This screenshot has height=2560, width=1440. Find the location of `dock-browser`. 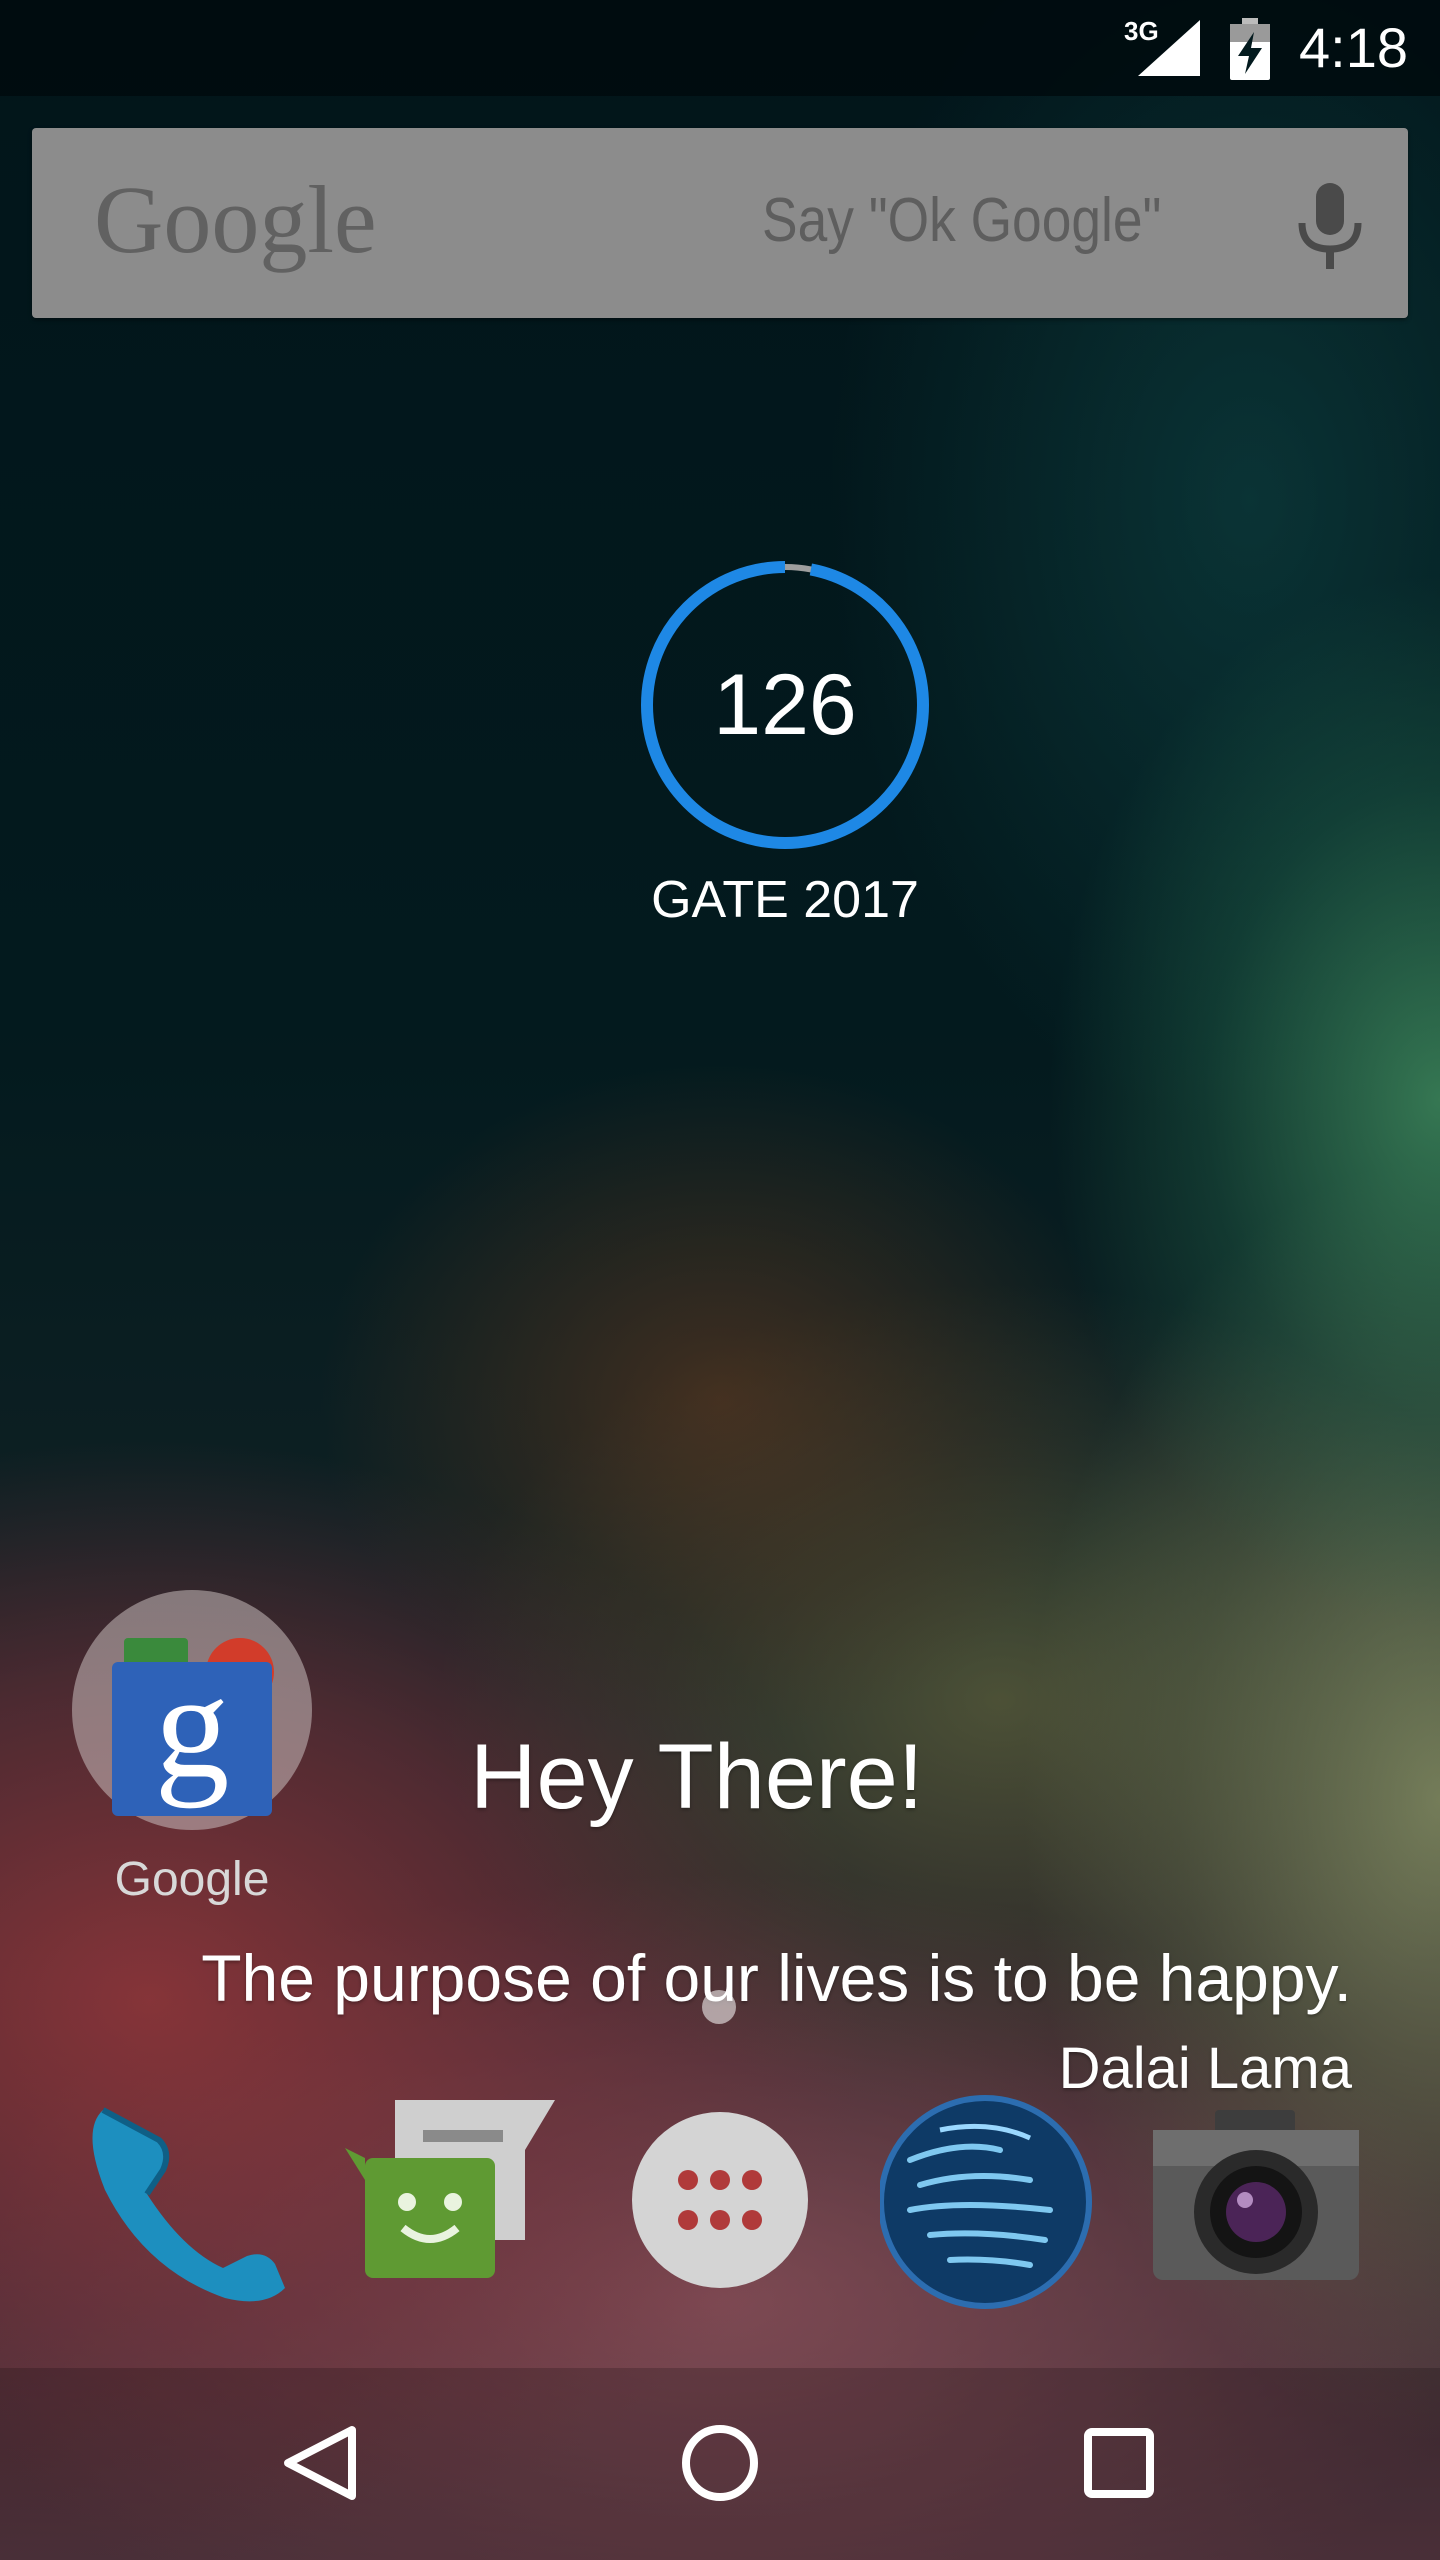

dock-browser is located at coordinates (989, 2200).